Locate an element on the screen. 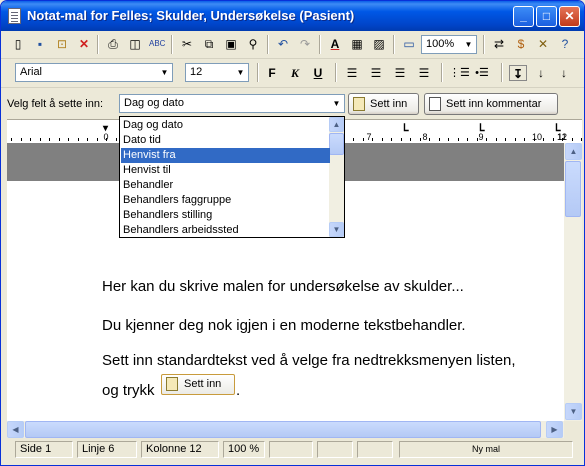 The width and height of the screenshot is (585, 466). print-preview-icon: ◫ is located at coordinates (135, 44).